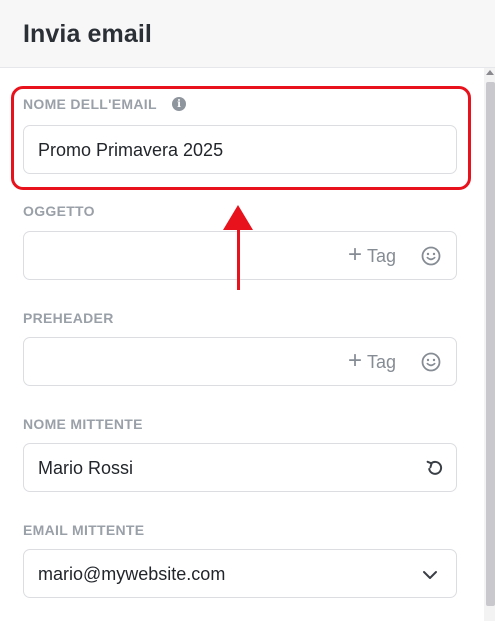 This screenshot has height=621, width=495. What do you see at coordinates (240, 361) in the screenshot?
I see `preheader-field: + Tag` at bounding box center [240, 361].